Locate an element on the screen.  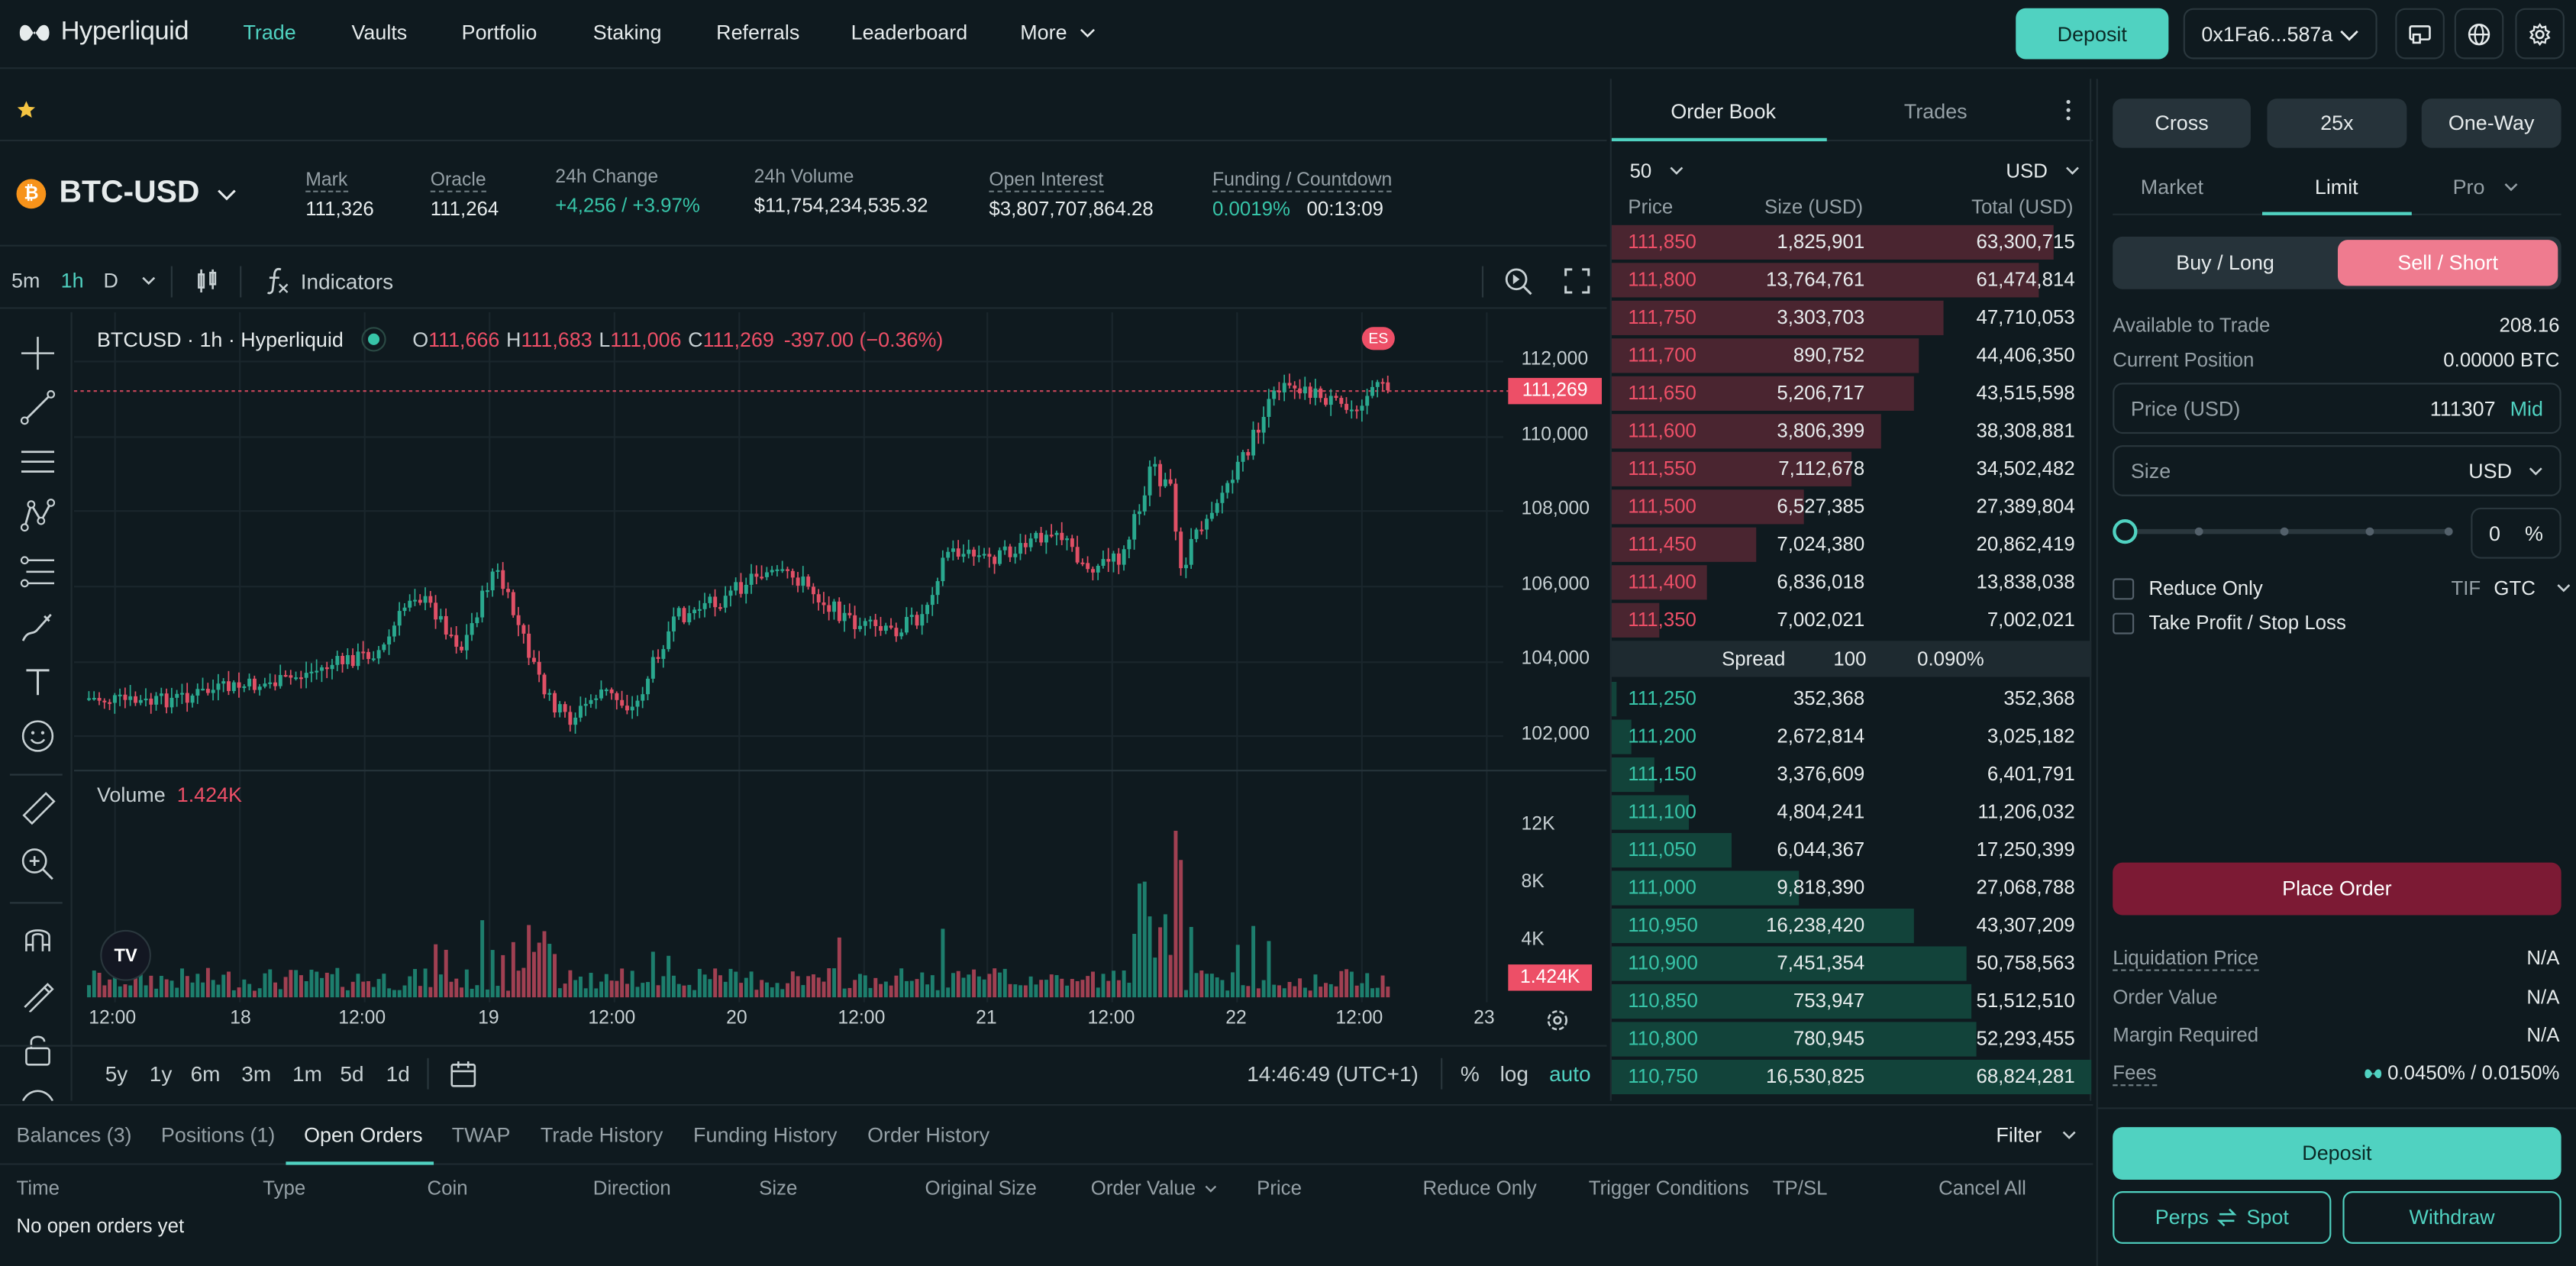
ask-row: 111,350 7,002,021 7,002,021 is located at coordinates (1851, 620).